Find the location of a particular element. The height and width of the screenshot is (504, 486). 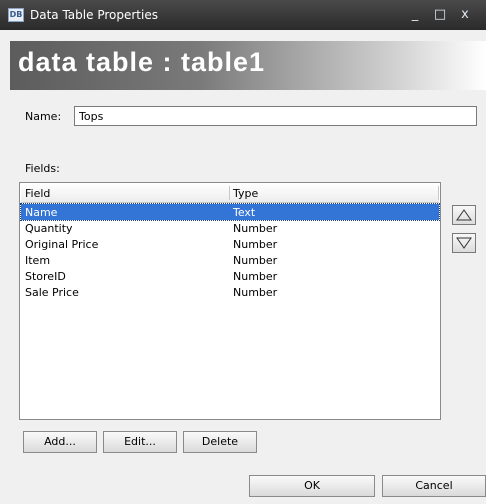

column-header-type: Type is located at coordinates (245, 193).